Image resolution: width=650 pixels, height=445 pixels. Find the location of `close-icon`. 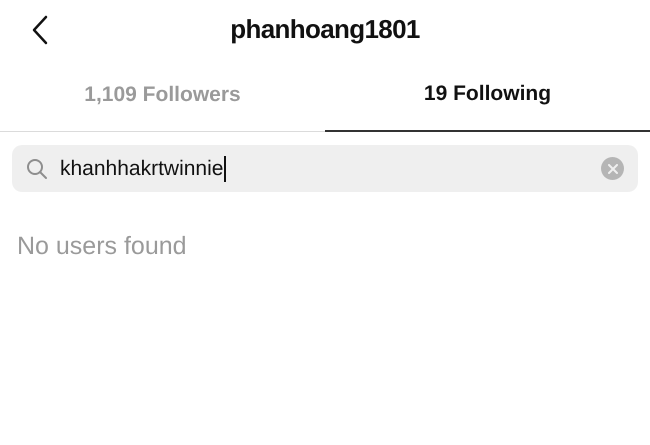

close-icon is located at coordinates (613, 169).